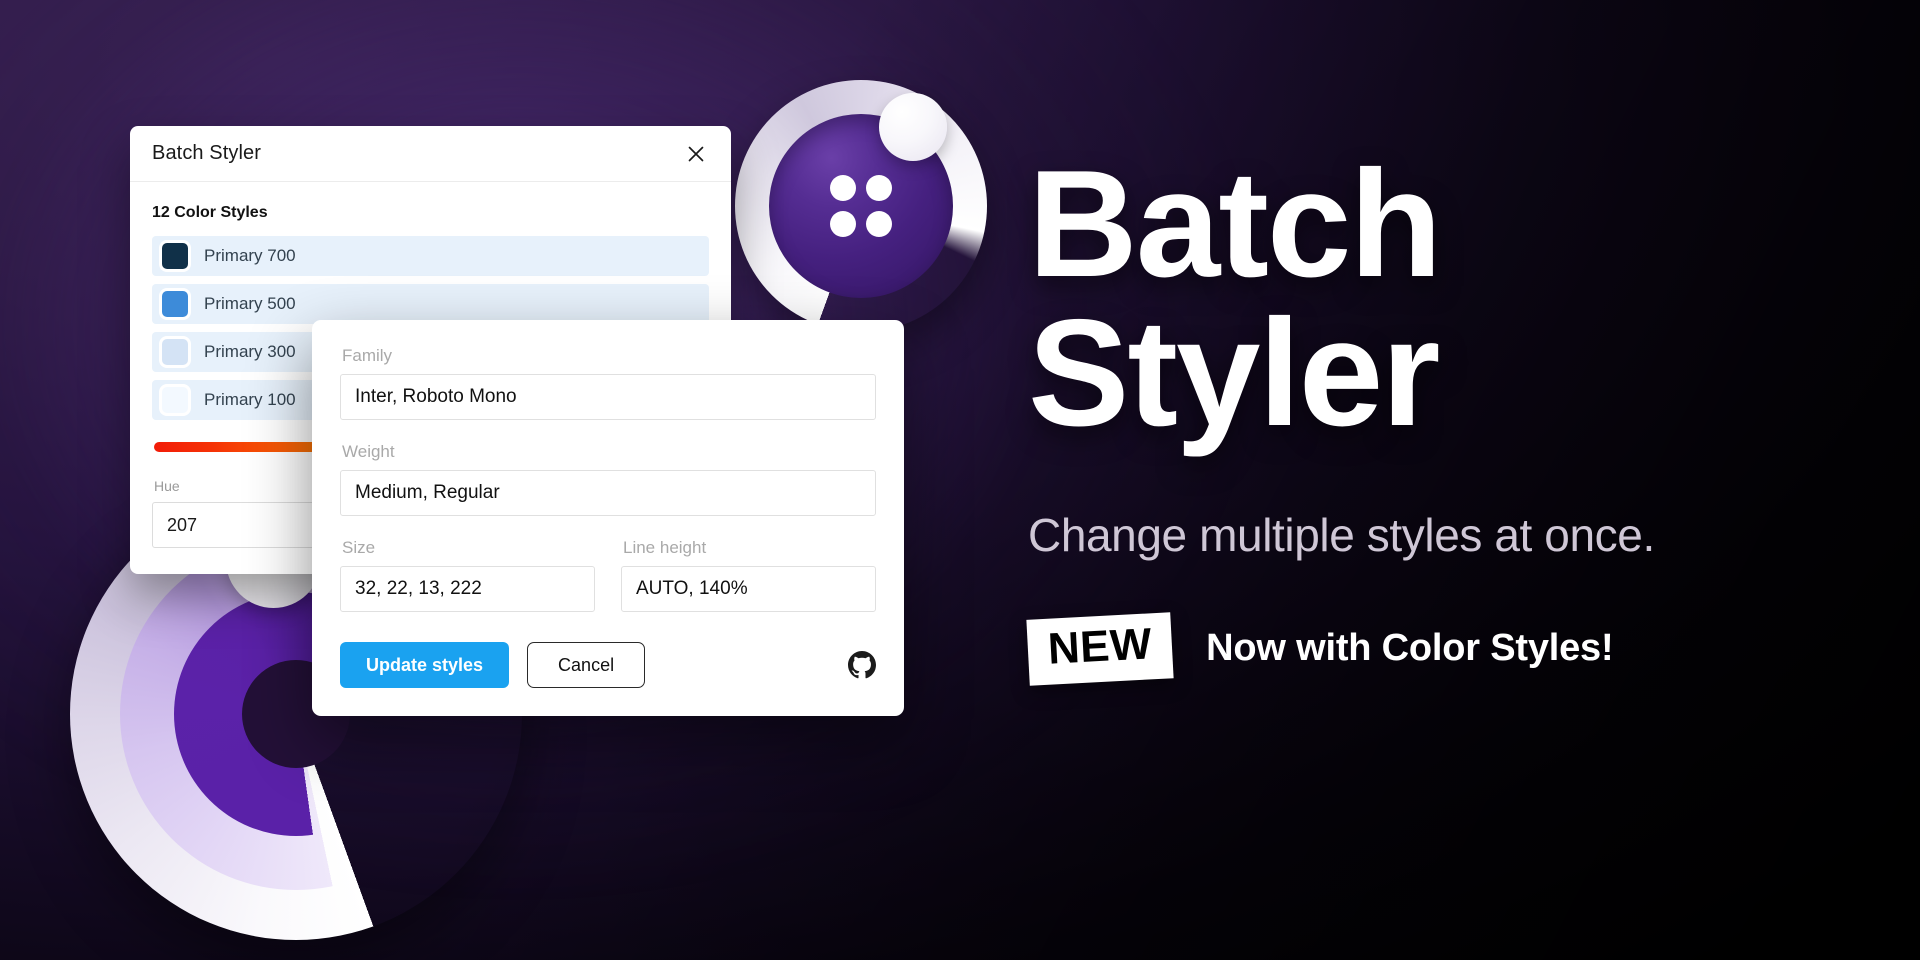 The height and width of the screenshot is (960, 1920). Describe the element at coordinates (1100, 649) in the screenshot. I see `new-badge: NEW` at that location.